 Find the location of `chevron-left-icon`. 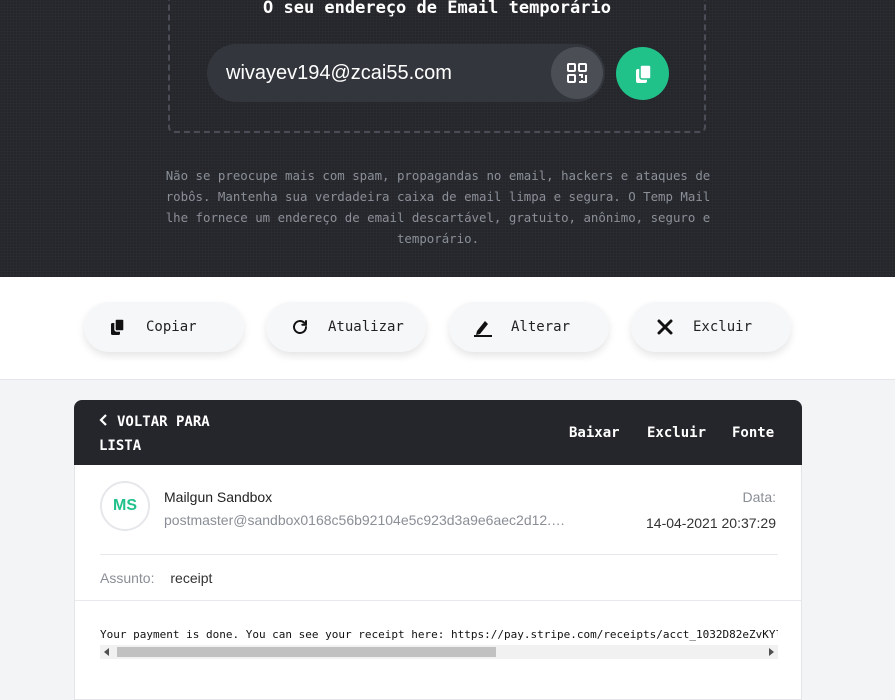

chevron-left-icon is located at coordinates (108, 422).